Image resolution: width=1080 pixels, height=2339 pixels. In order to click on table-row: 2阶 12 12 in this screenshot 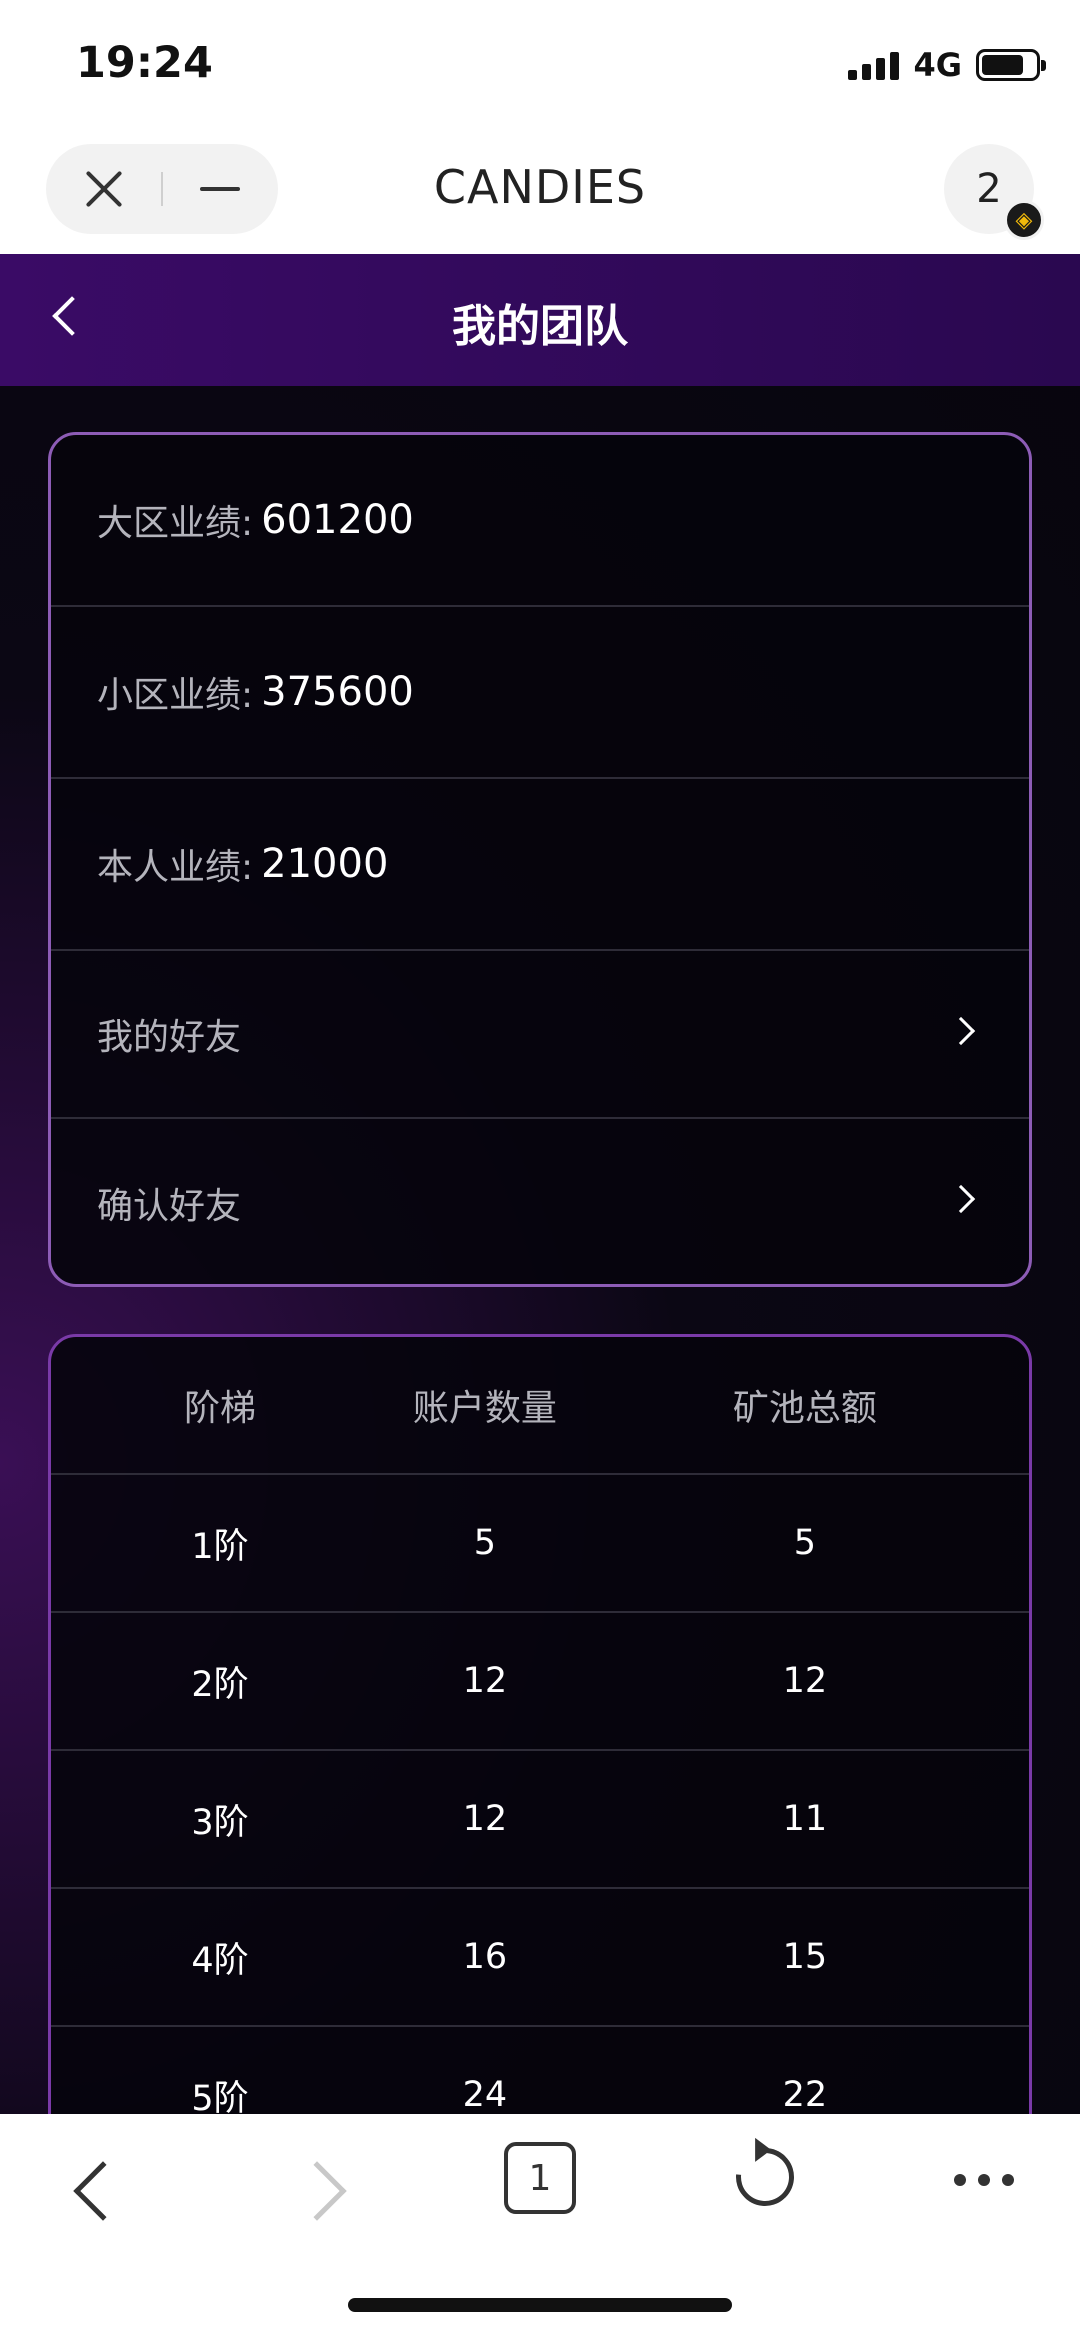, I will do `click(540, 1682)`.